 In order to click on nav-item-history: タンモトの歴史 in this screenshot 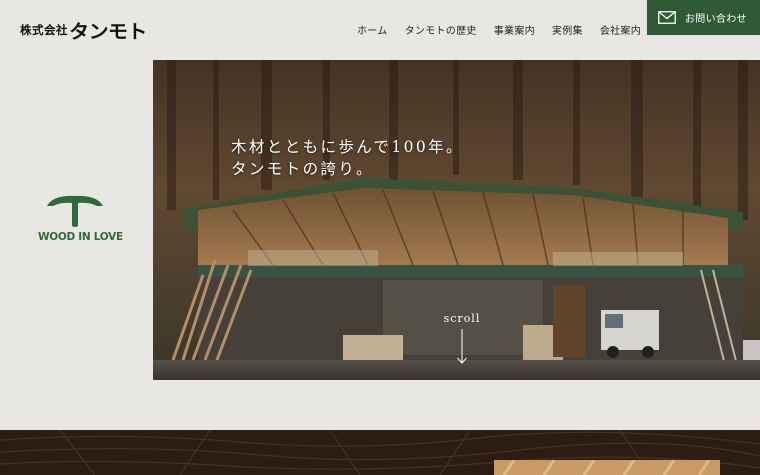, I will do `click(441, 29)`.